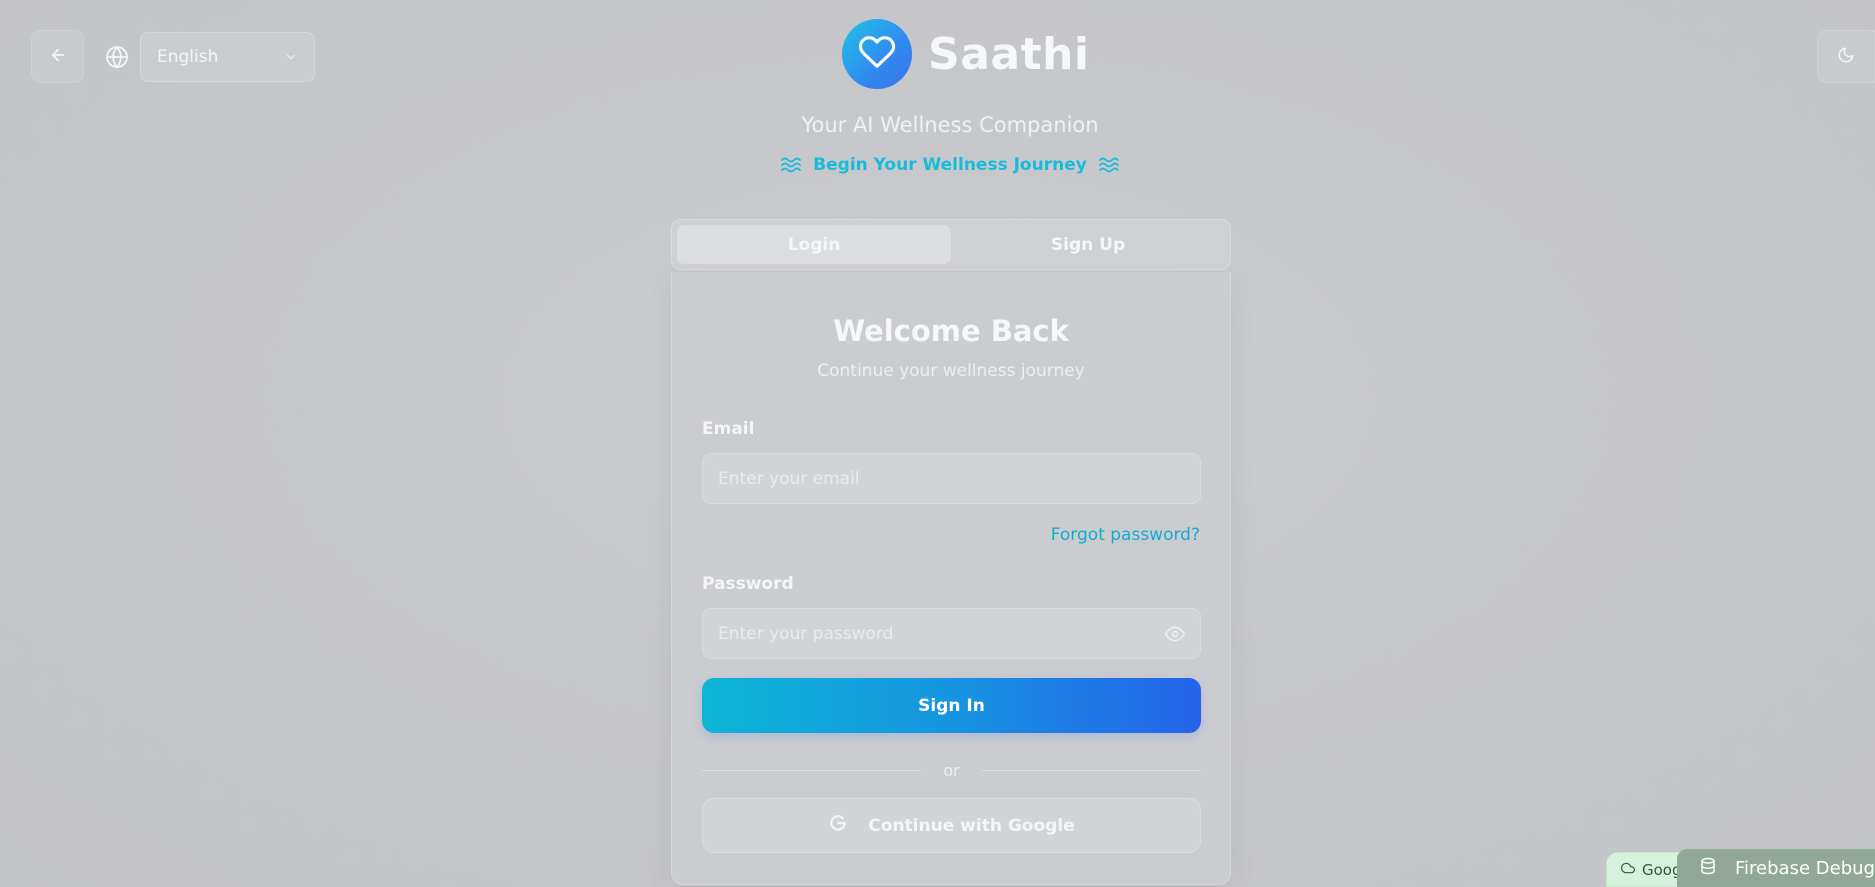 This screenshot has width=1875, height=887. I want to click on or-divider: or, so click(951, 770).